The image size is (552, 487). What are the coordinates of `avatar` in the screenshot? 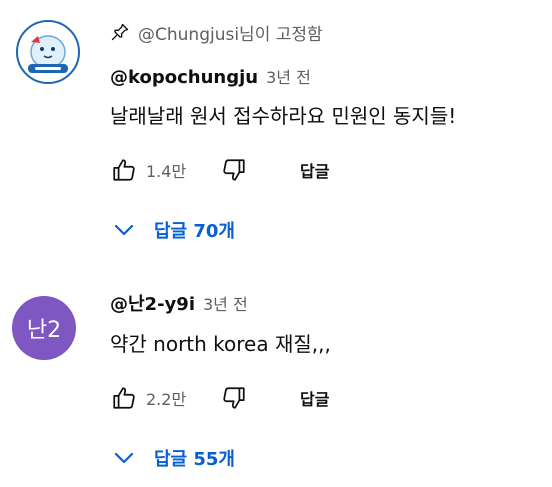 It's located at (48, 52).